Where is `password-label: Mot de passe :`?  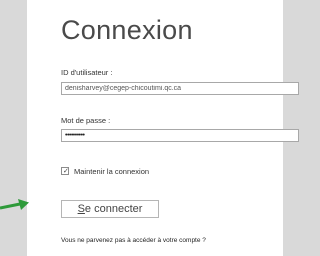
password-label: Mot de passe : is located at coordinates (86, 120).